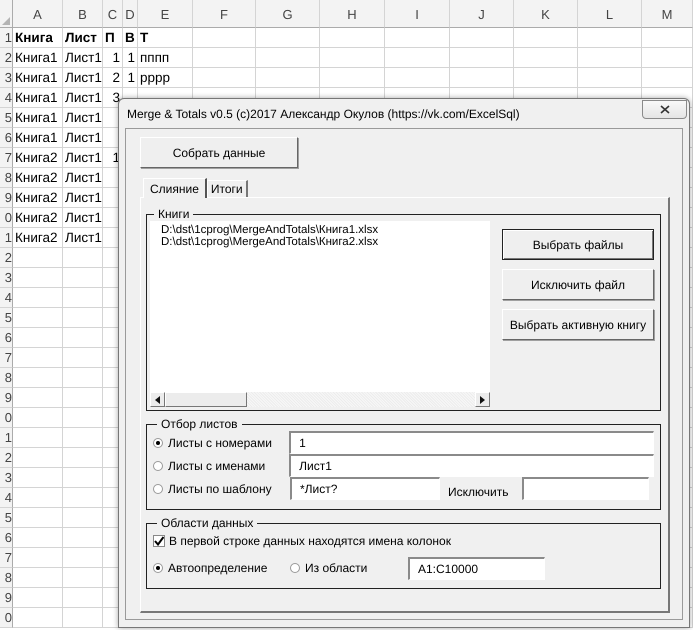 The width and height of the screenshot is (693, 630). What do you see at coordinates (206, 399) in the screenshot?
I see `scroll-thumb` at bounding box center [206, 399].